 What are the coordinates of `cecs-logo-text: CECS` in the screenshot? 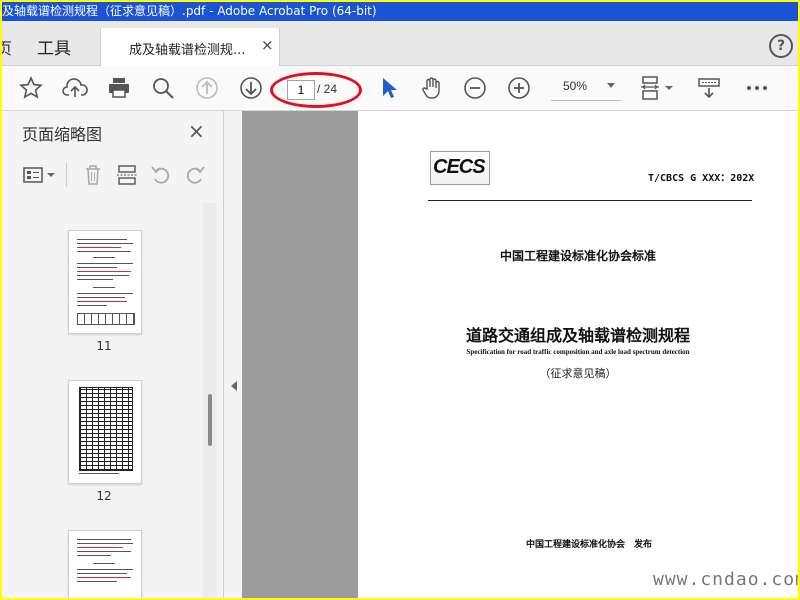 It's located at (459, 167).